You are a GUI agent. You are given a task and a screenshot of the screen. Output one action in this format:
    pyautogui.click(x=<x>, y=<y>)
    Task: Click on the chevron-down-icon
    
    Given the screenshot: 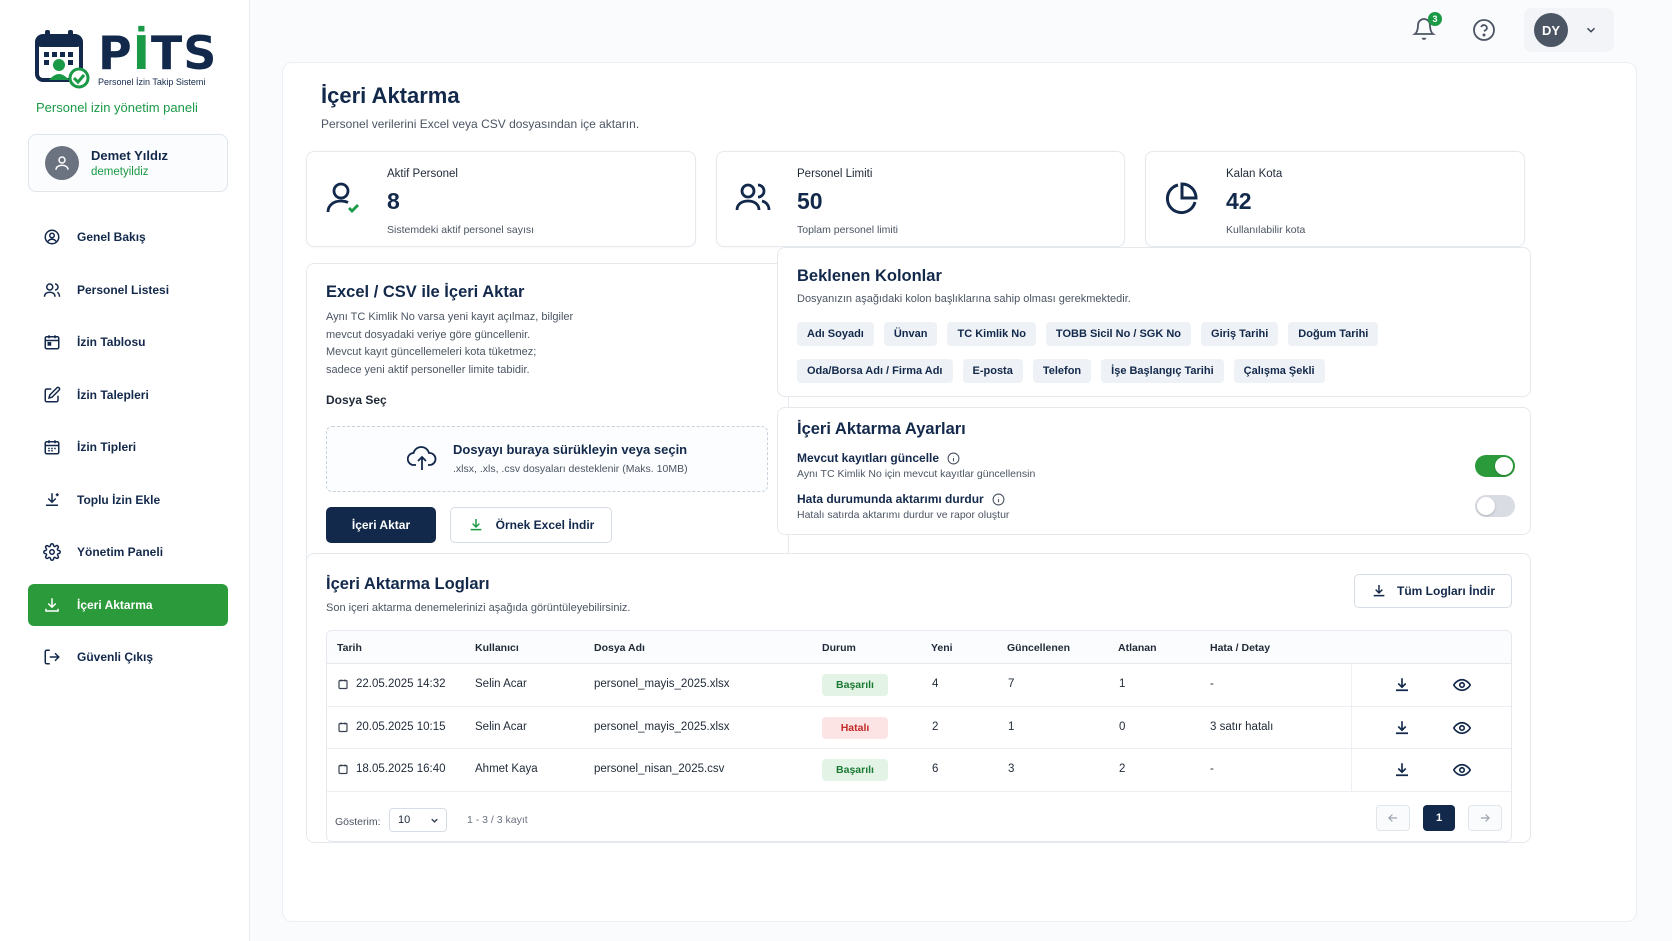 What is the action you would take?
    pyautogui.click(x=1591, y=30)
    